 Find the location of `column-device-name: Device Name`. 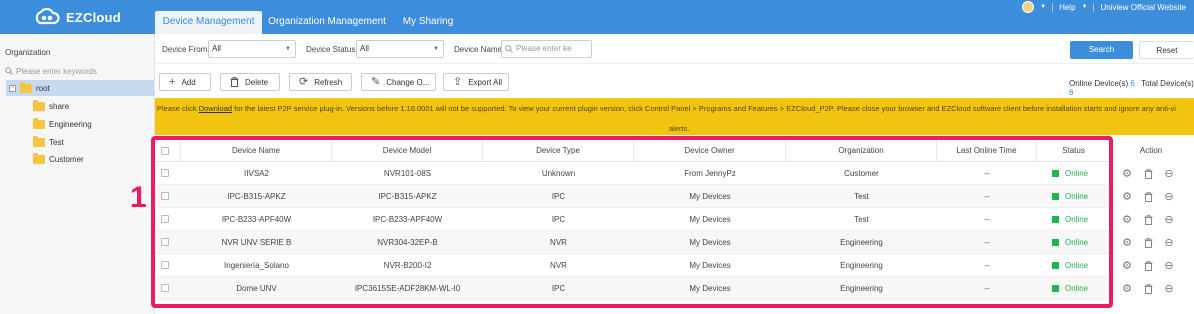

column-device-name: Device Name is located at coordinates (256, 151).